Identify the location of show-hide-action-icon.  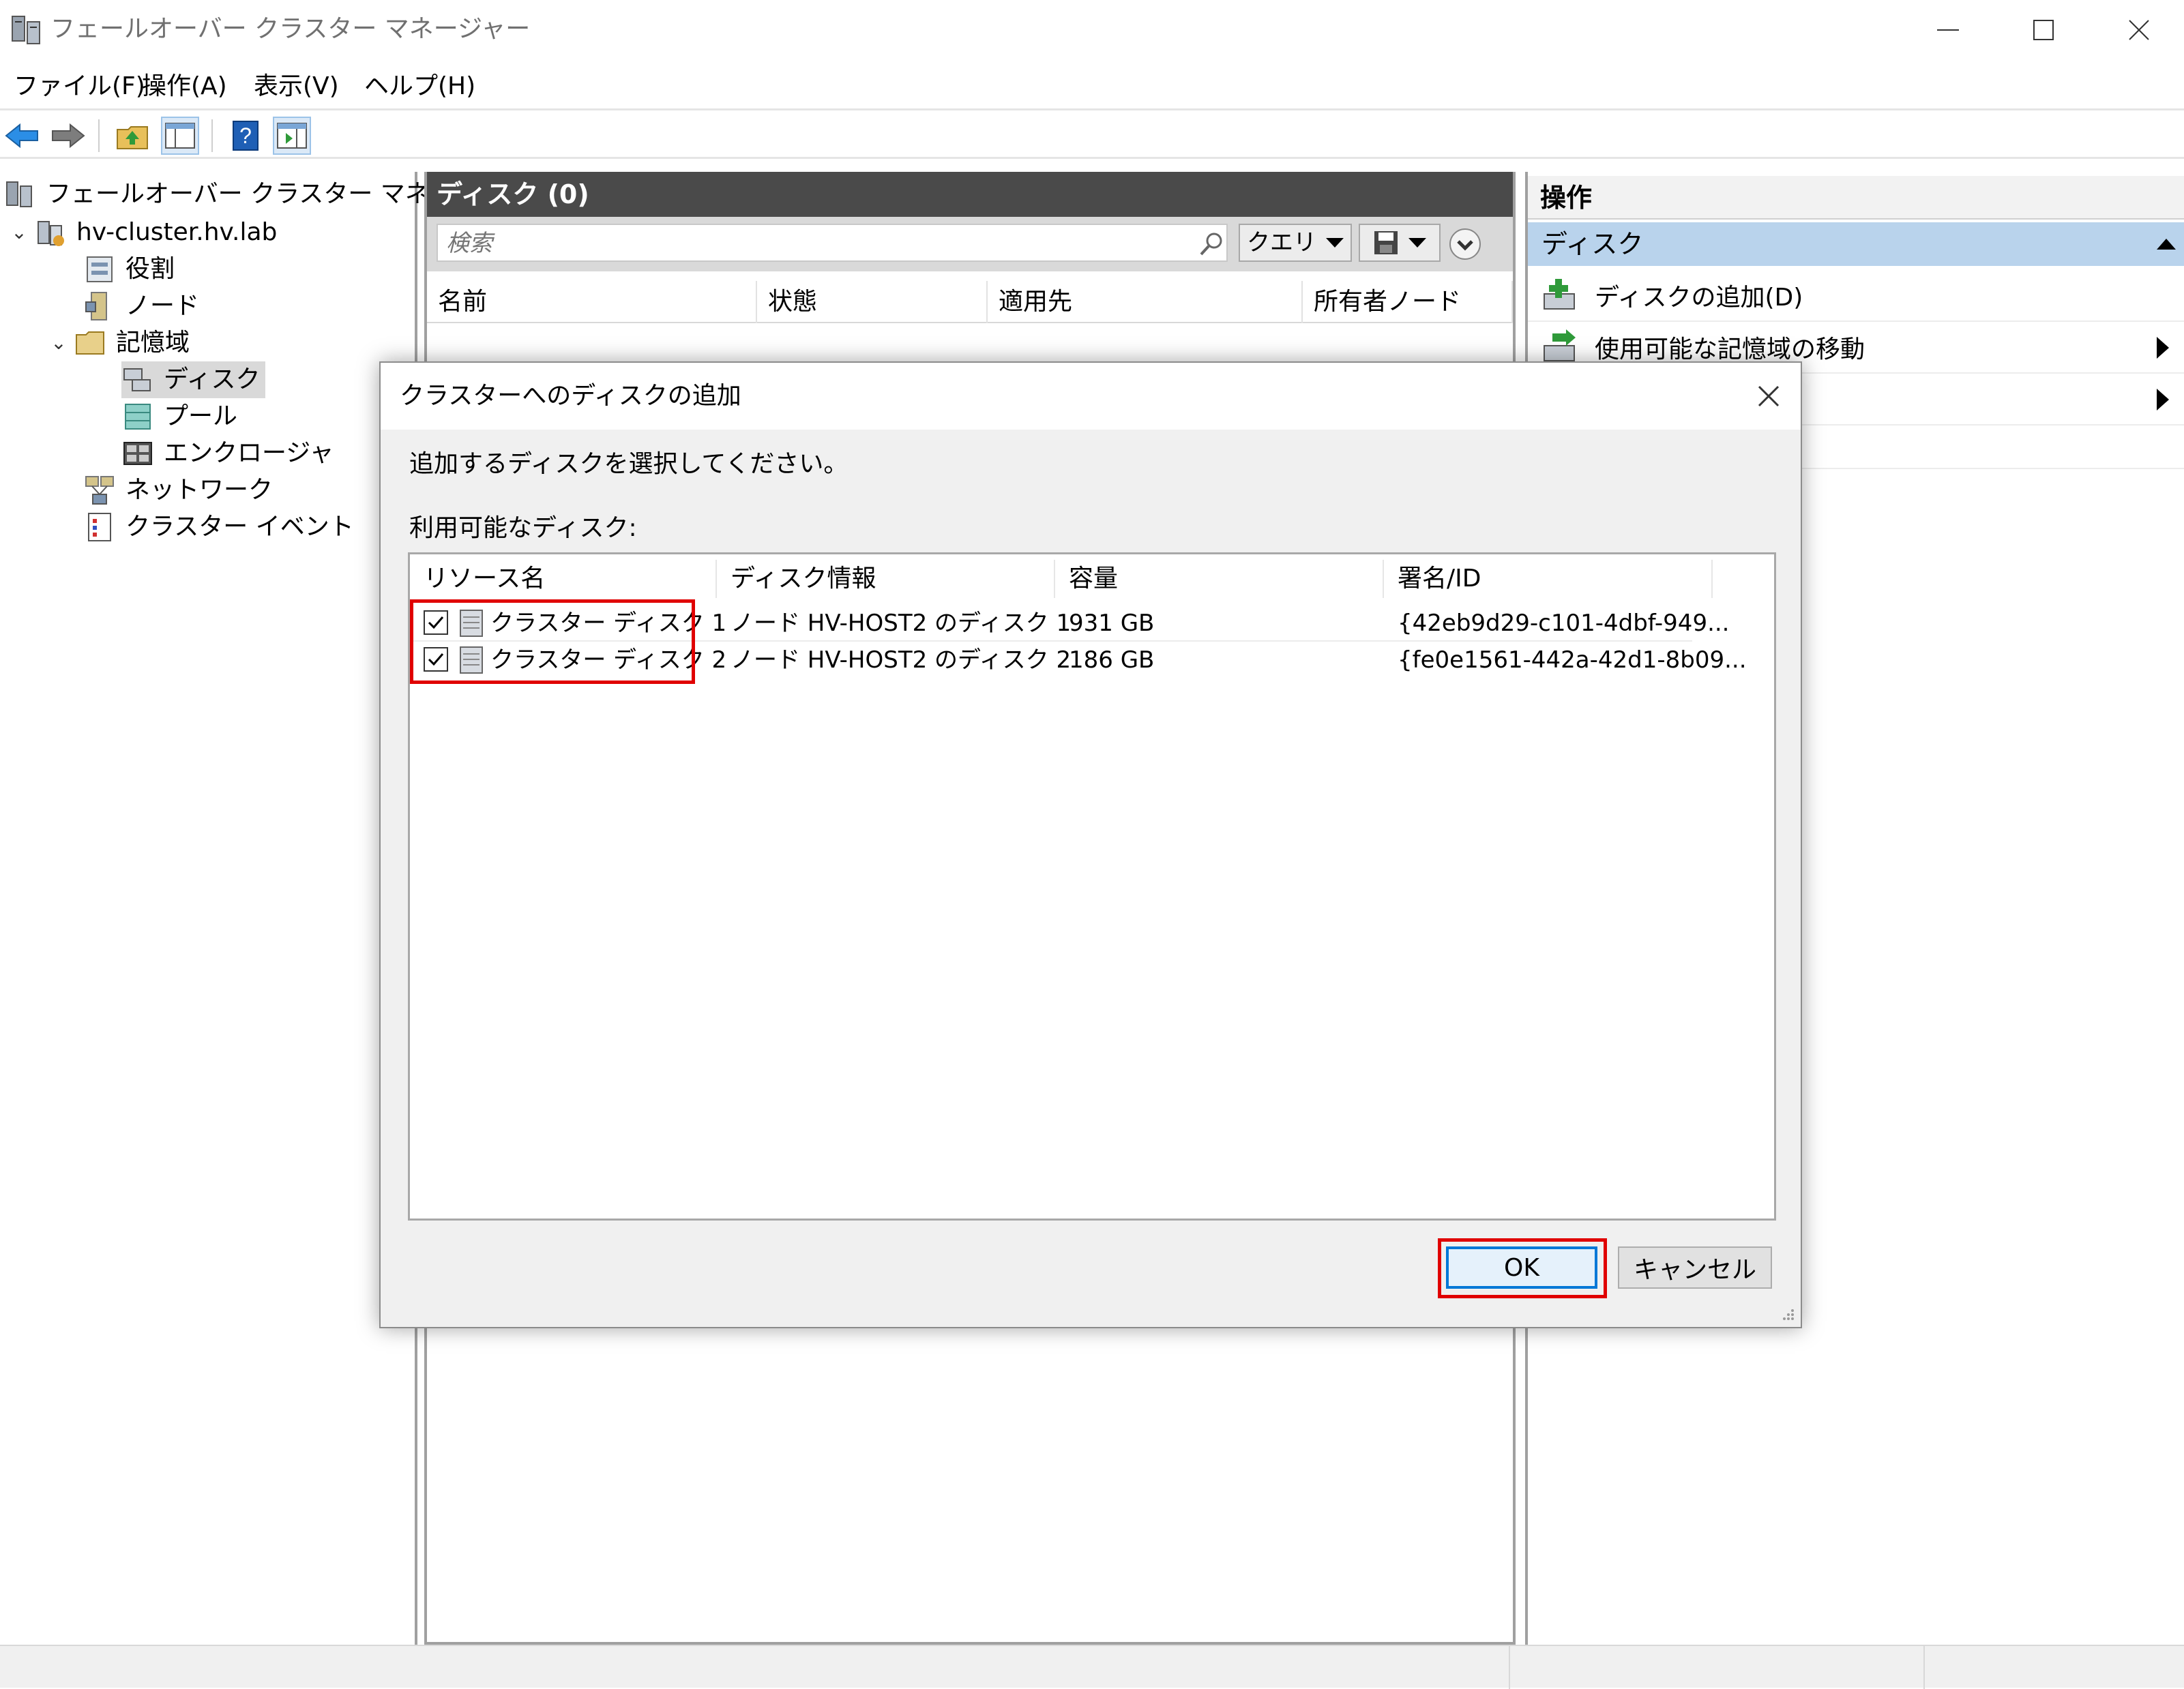
(292, 136).